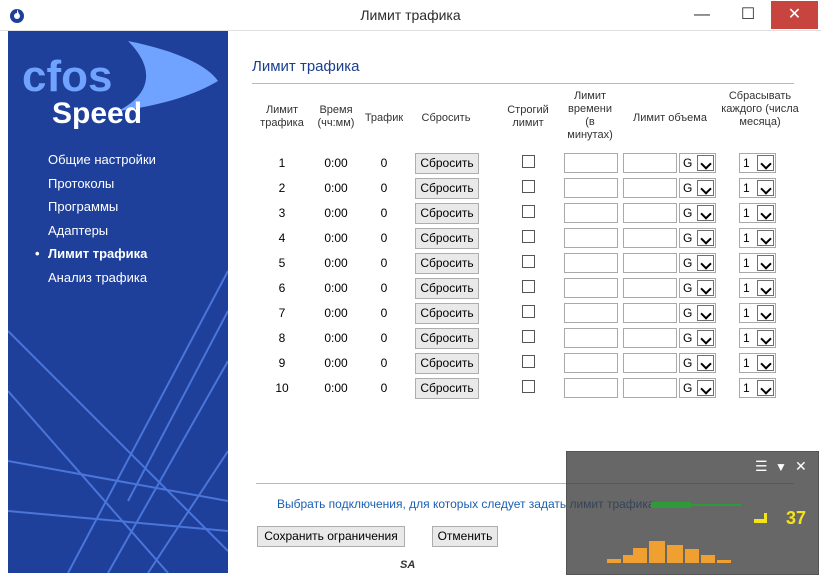 The image size is (821, 578). I want to click on menu-icon: ☰, so click(761, 466).